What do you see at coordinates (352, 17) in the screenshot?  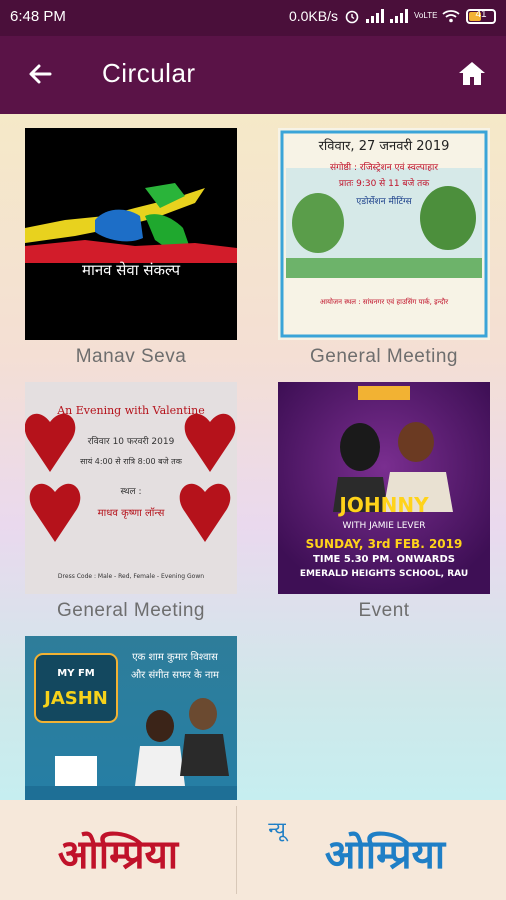 I see `alarm-icon` at bounding box center [352, 17].